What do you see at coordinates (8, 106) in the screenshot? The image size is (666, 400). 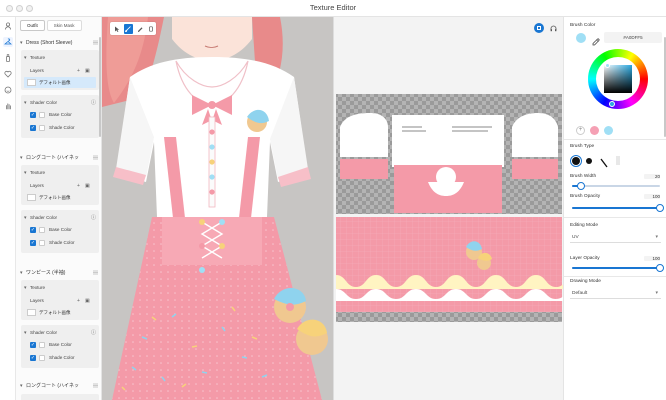 I see `hand-icon` at bounding box center [8, 106].